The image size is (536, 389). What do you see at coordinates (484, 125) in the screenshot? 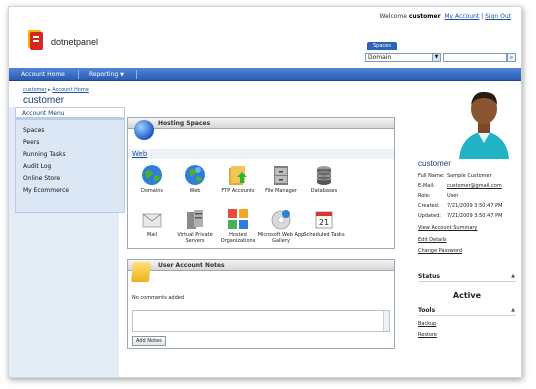
I see `avatar` at bounding box center [484, 125].